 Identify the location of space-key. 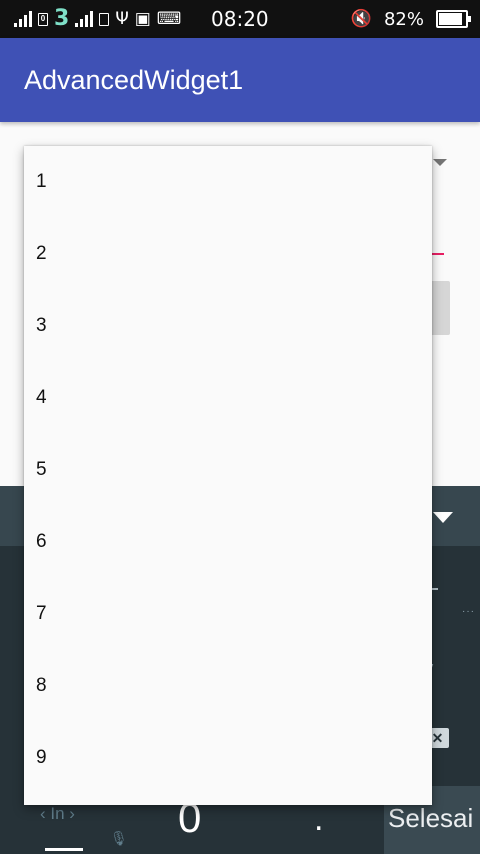
(64, 849).